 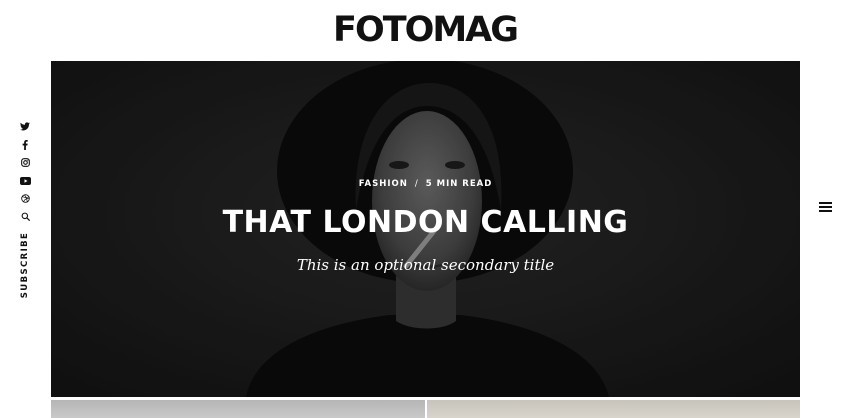 What do you see at coordinates (25, 216) in the screenshot?
I see `search-icon` at bounding box center [25, 216].